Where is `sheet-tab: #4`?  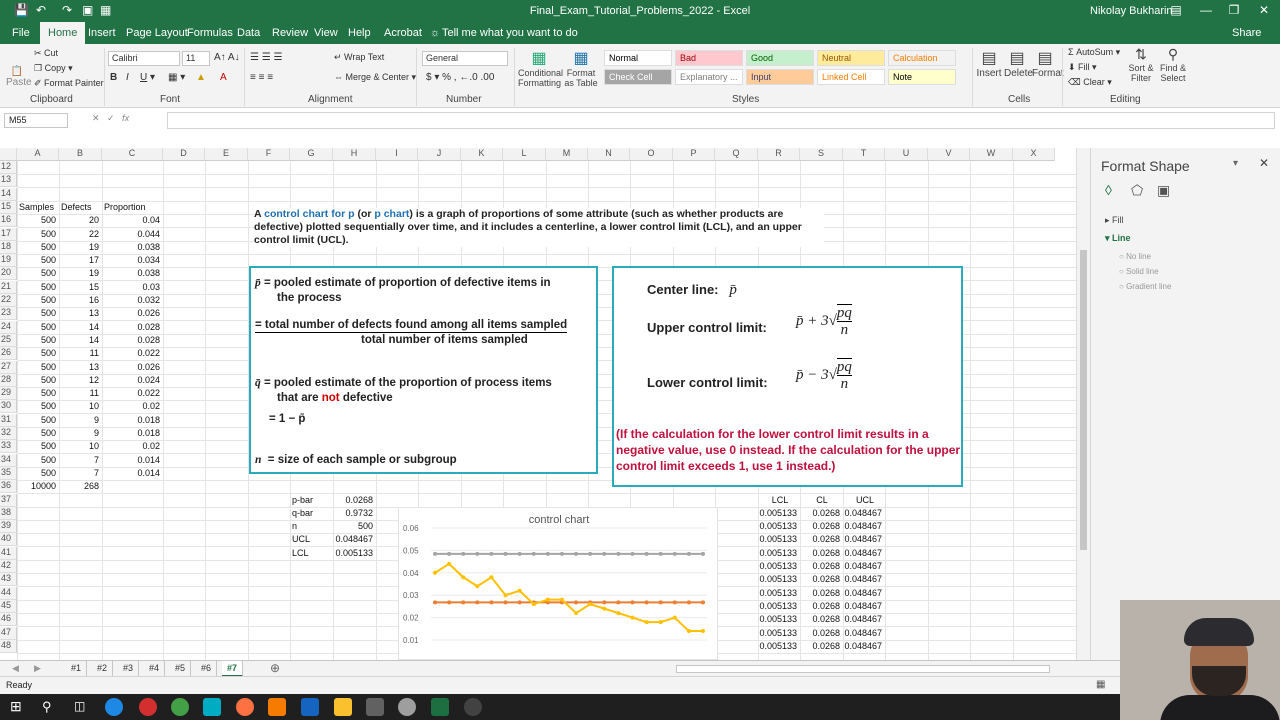 sheet-tab: #4 is located at coordinates (155, 669).